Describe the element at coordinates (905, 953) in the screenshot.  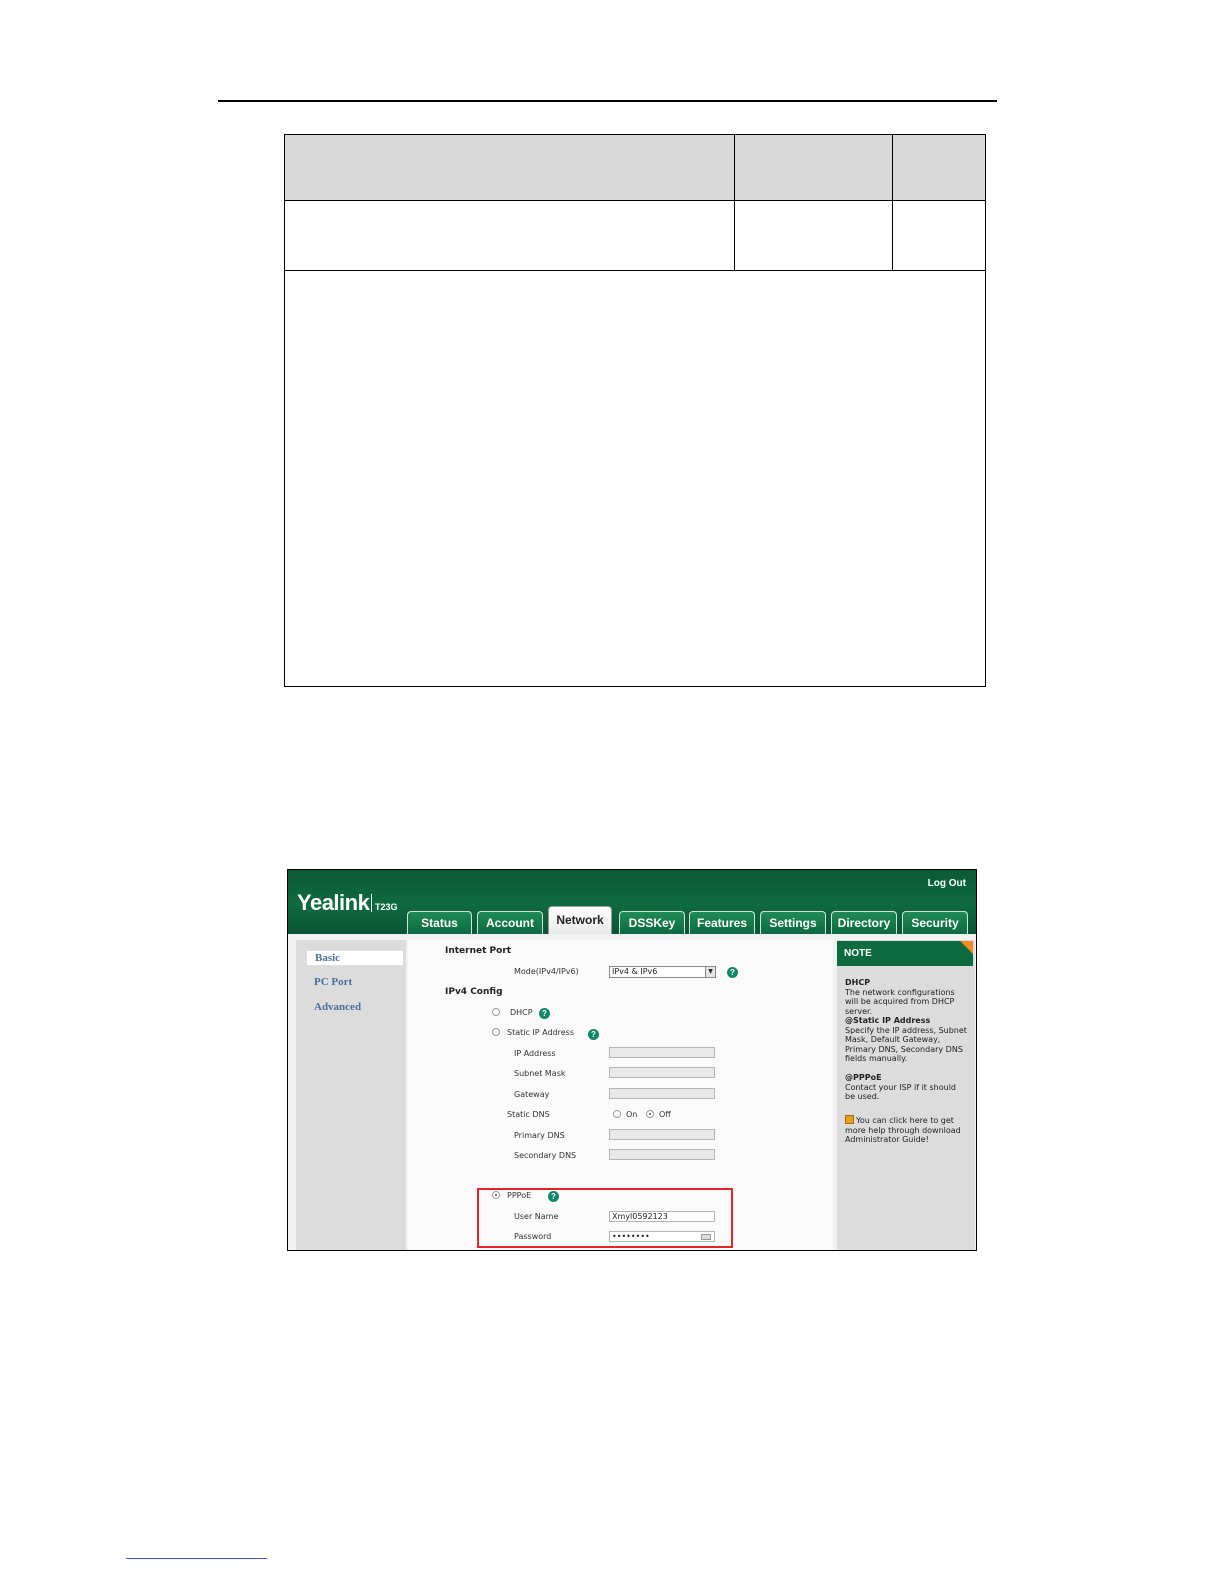
I see `note-title: NOTE` at that location.